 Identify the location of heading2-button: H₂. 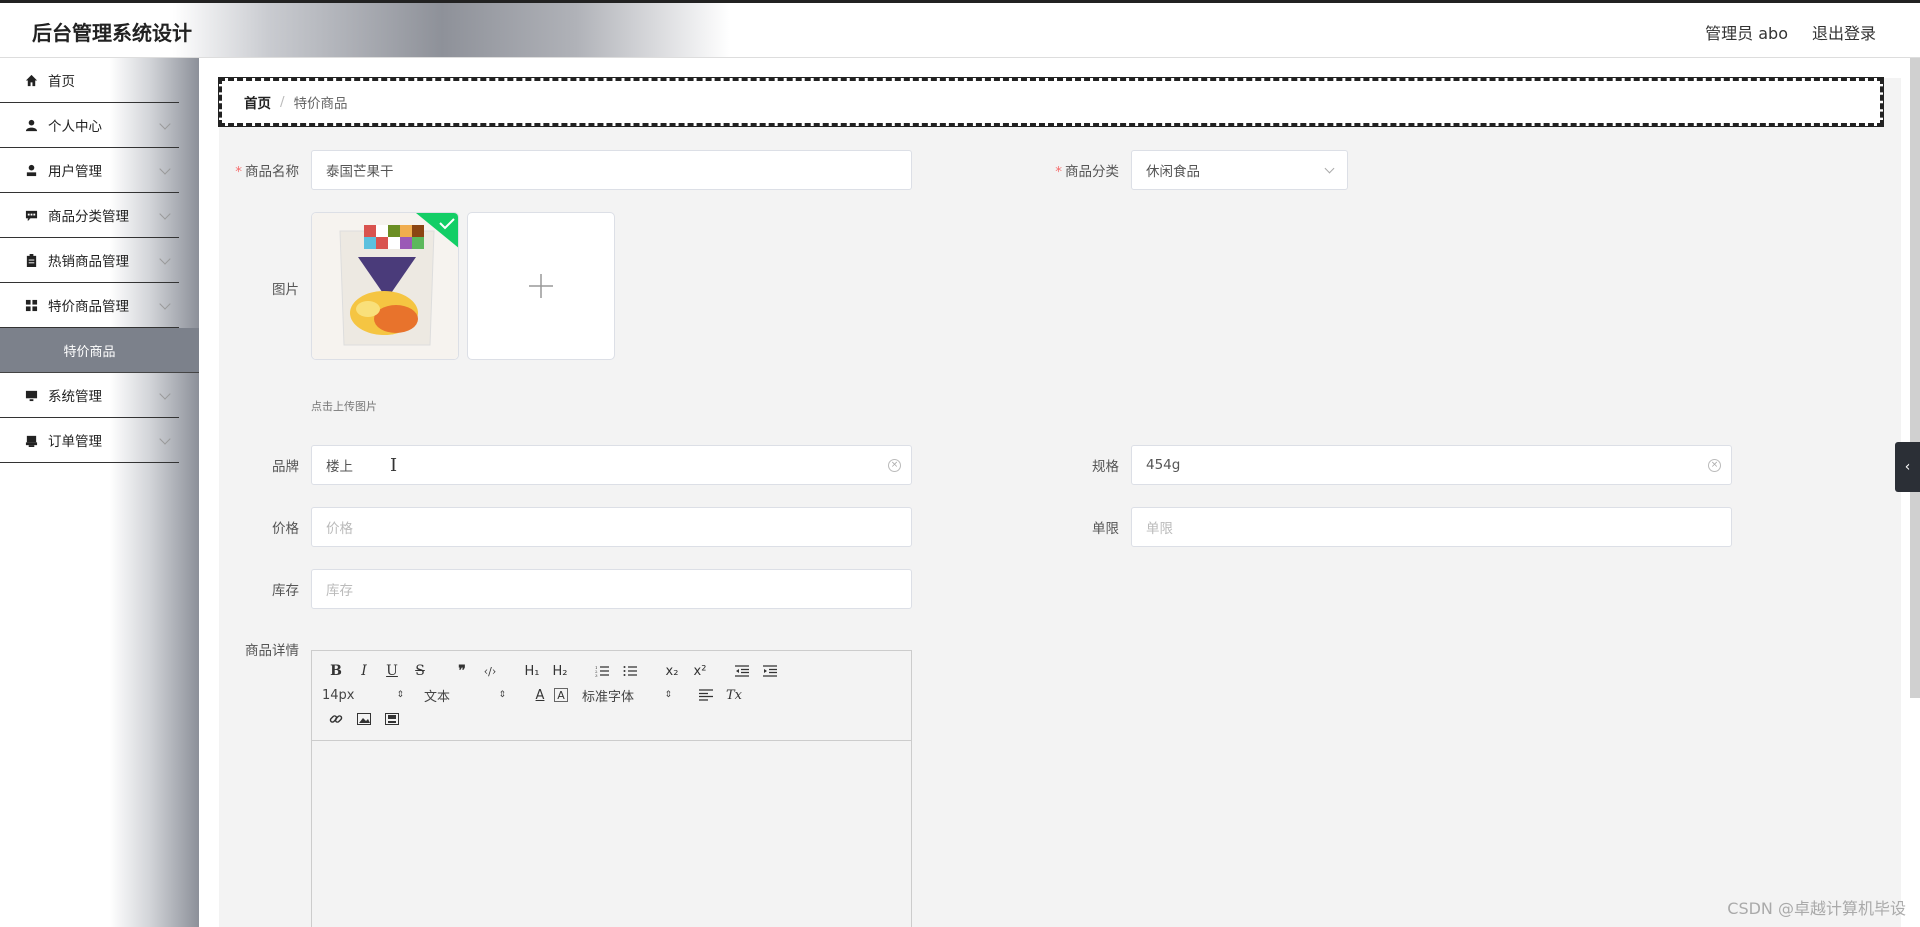
(560, 671).